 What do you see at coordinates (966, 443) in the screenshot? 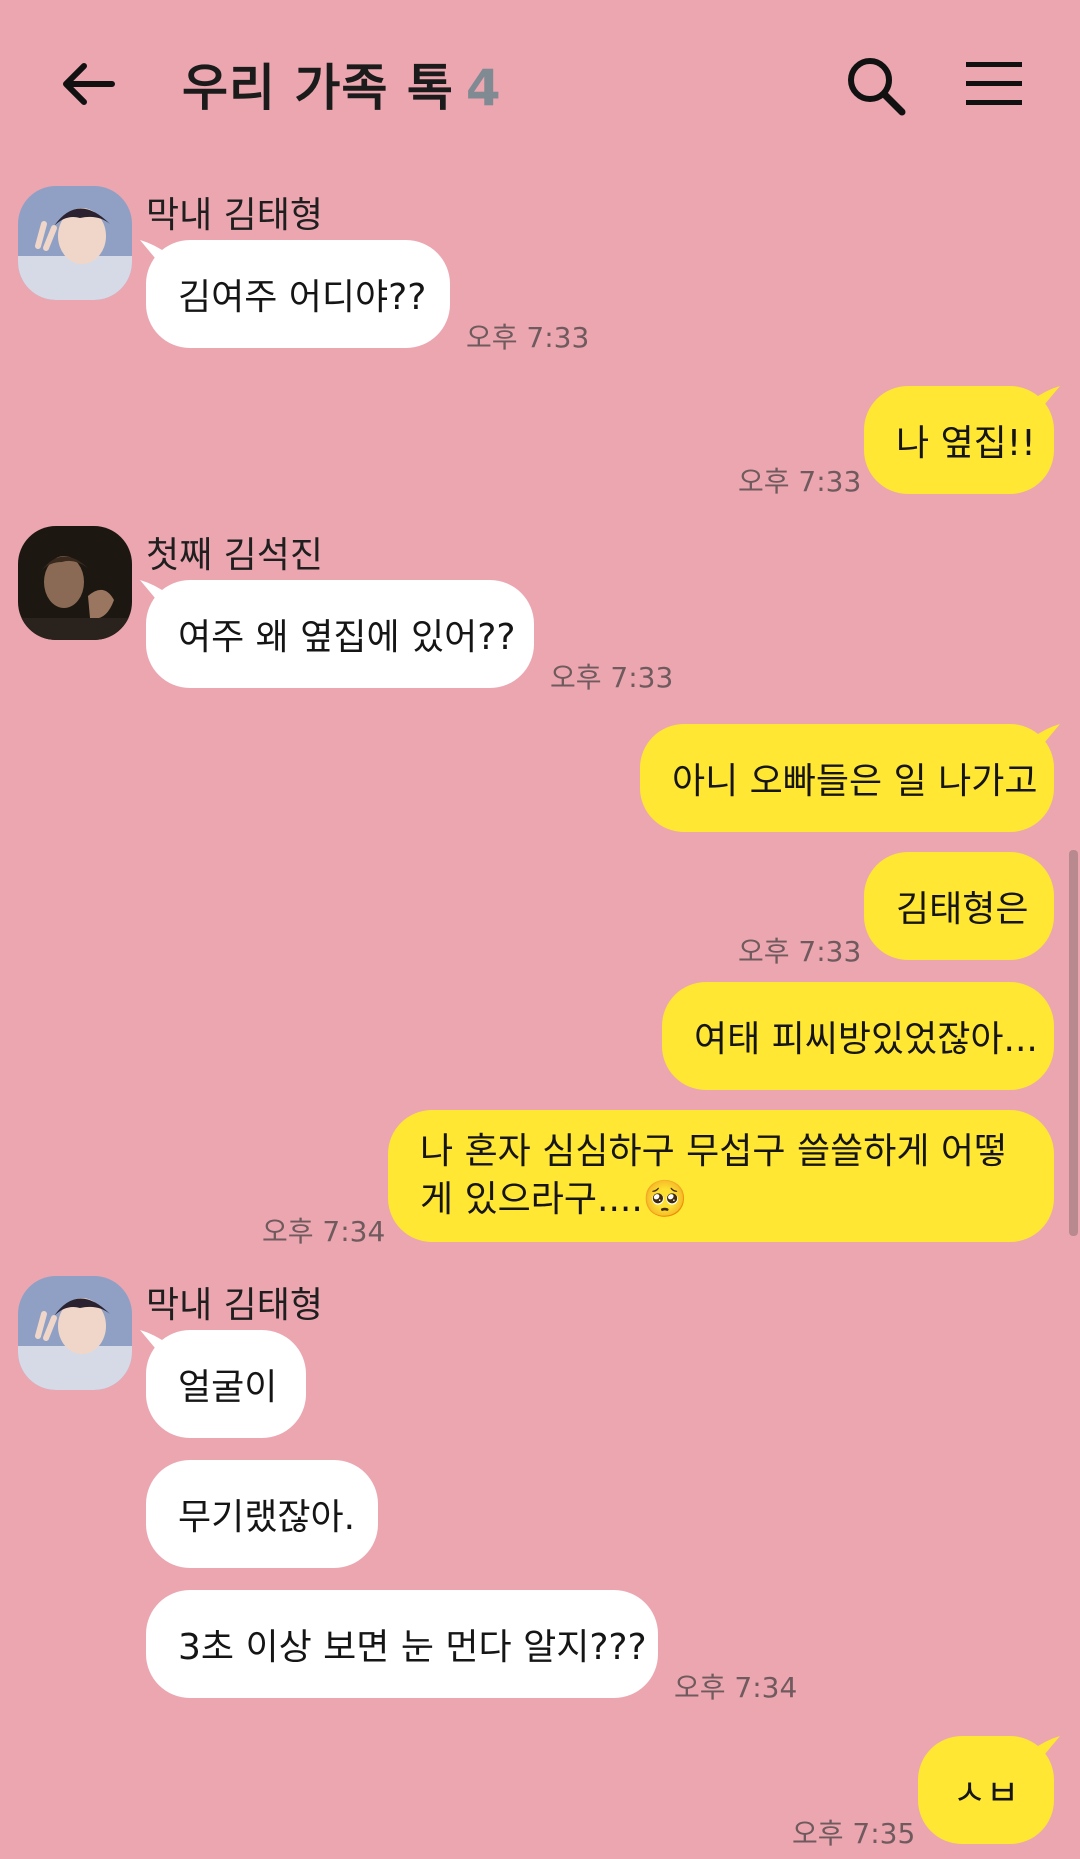
I see `message-text: 나 옆집!!` at bounding box center [966, 443].